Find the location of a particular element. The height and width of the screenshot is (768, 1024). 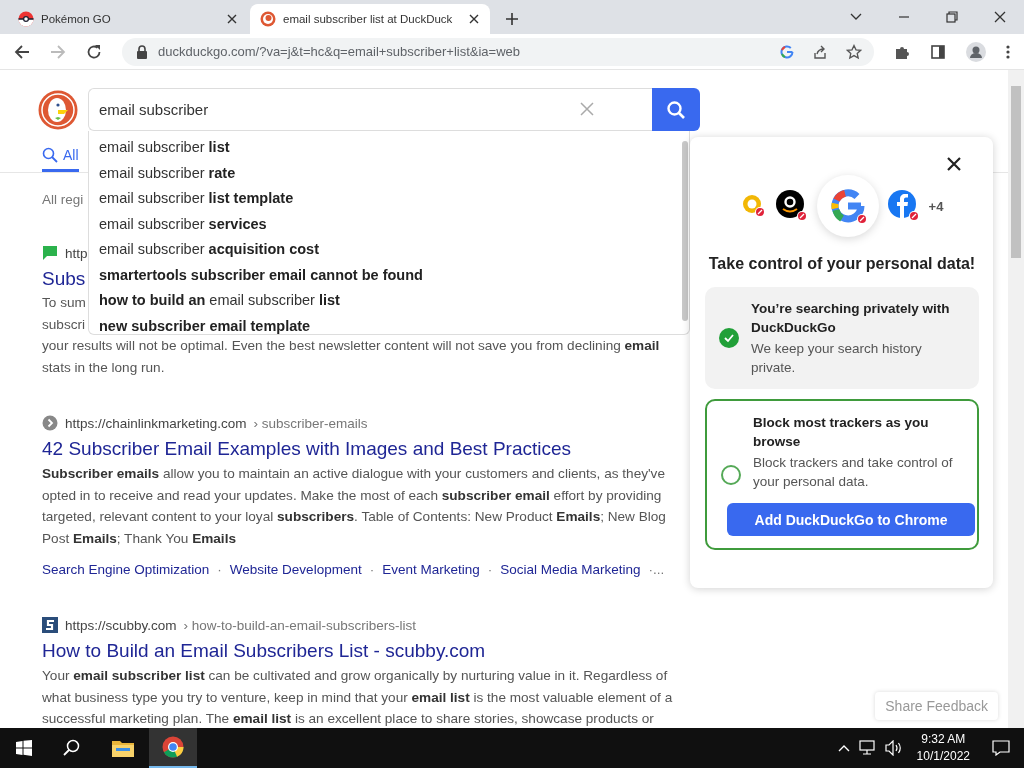

folder-icon is located at coordinates (123, 748).